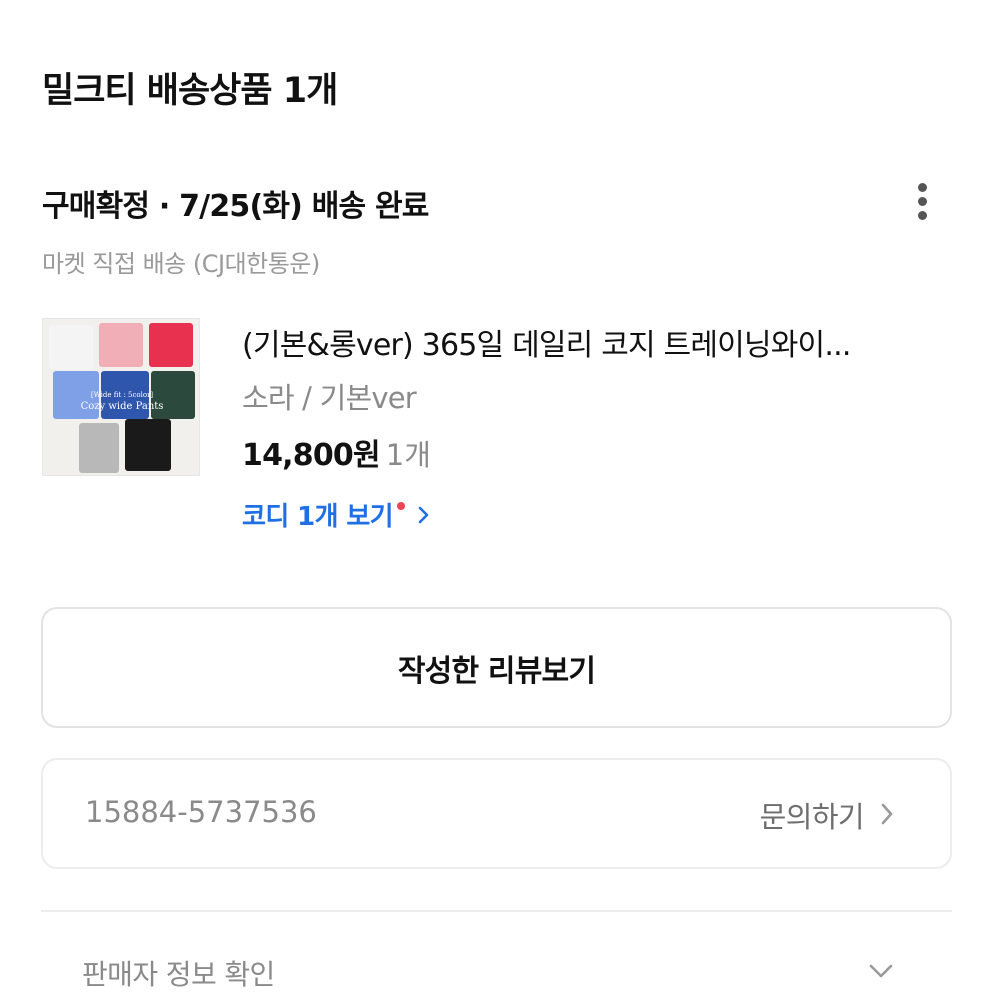 The image size is (993, 993). I want to click on product-price-row: 14,800원 1개, so click(336, 452).